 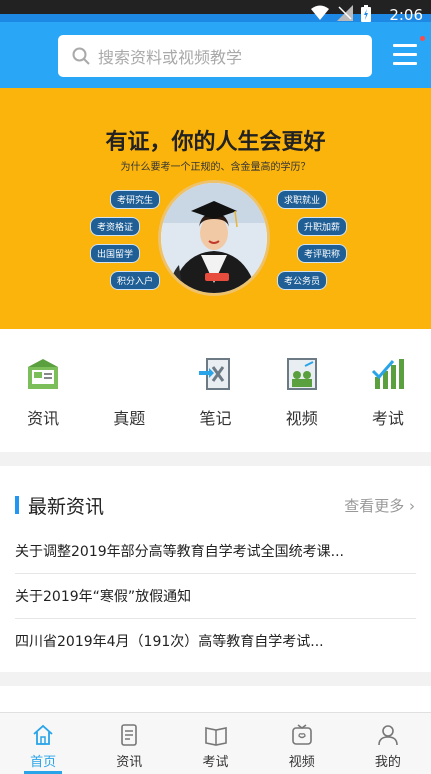 What do you see at coordinates (215, 597) in the screenshot?
I see `news-item: 关于2019年“寒假”放假通知` at bounding box center [215, 597].